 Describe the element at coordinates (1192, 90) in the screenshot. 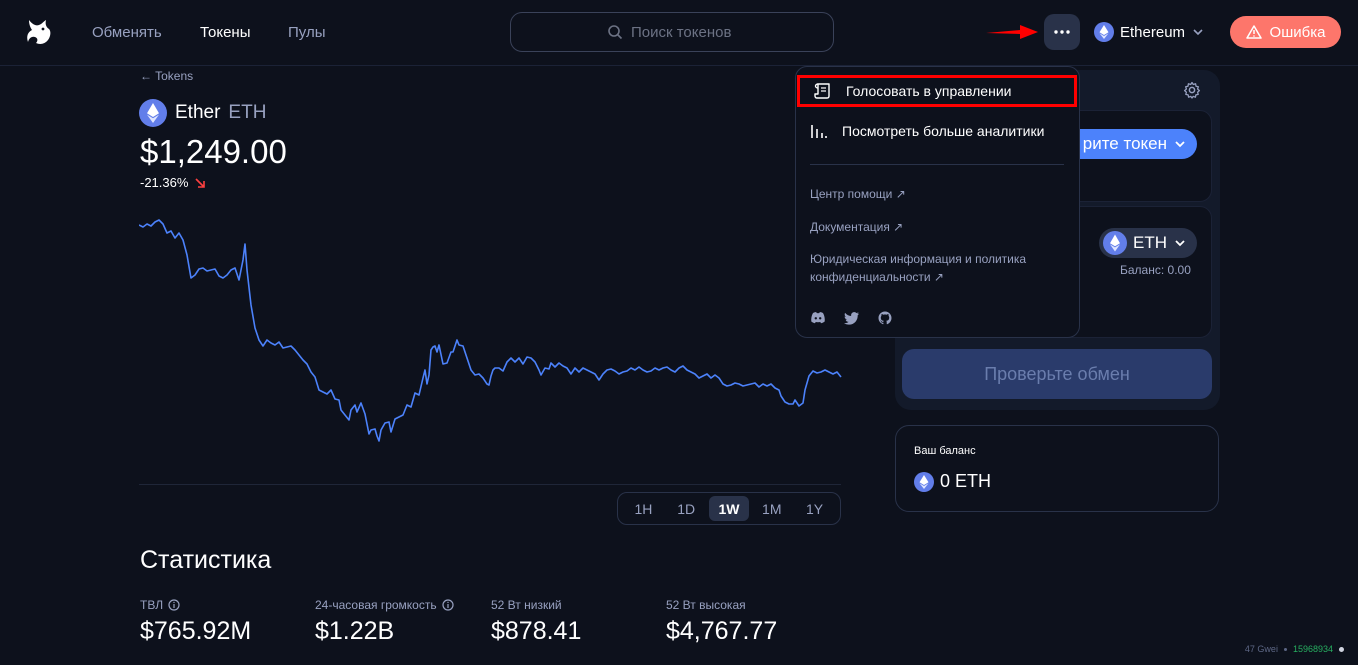

I see `settings-gear-icon` at that location.